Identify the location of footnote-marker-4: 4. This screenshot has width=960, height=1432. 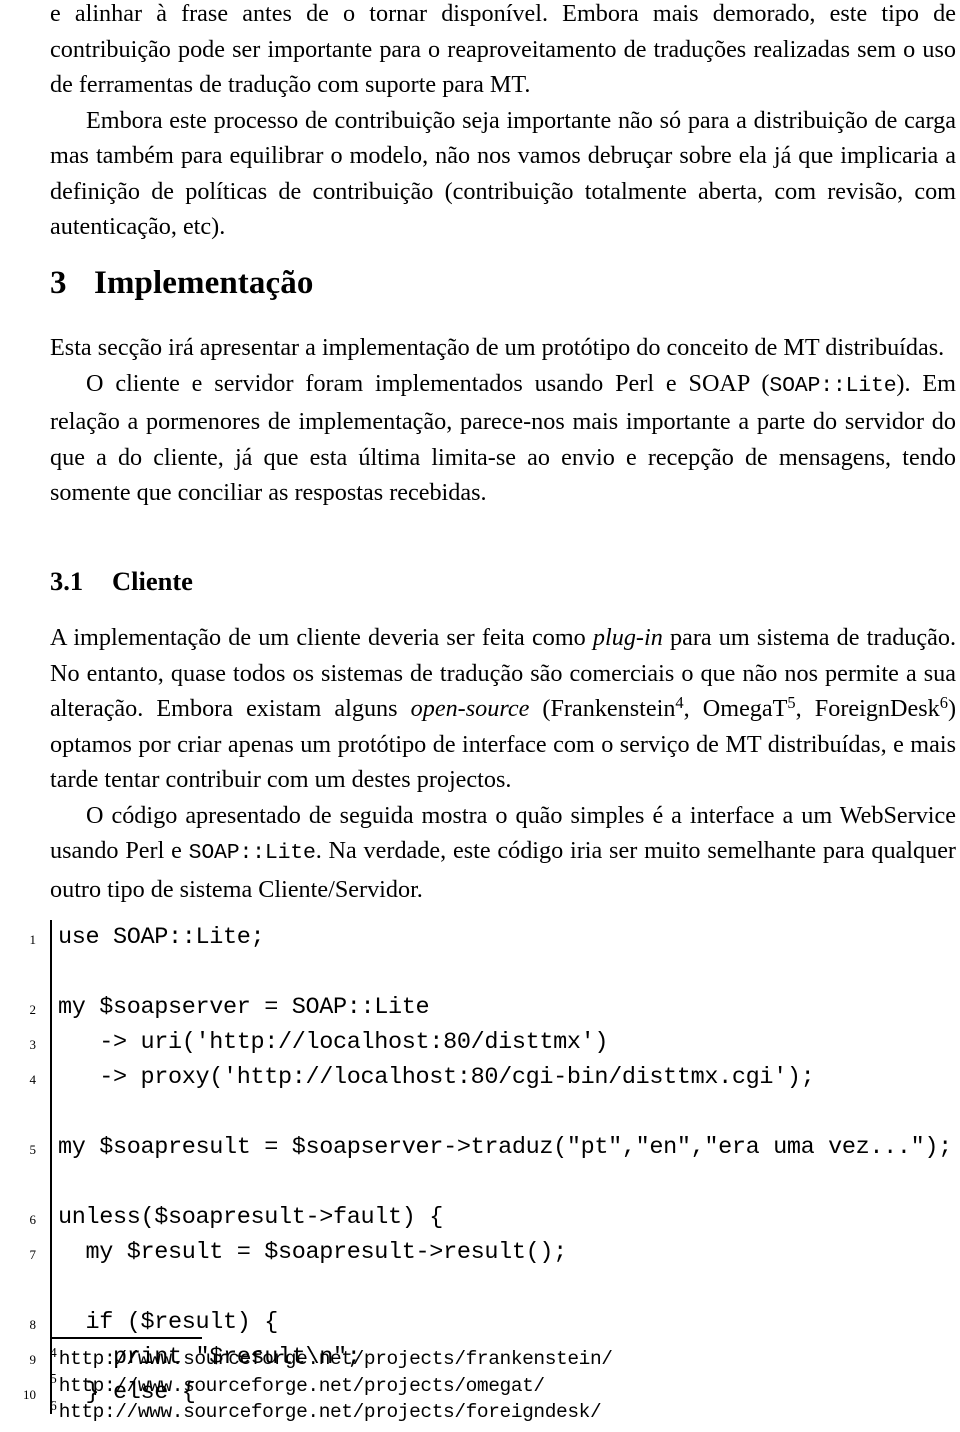
(679, 703).